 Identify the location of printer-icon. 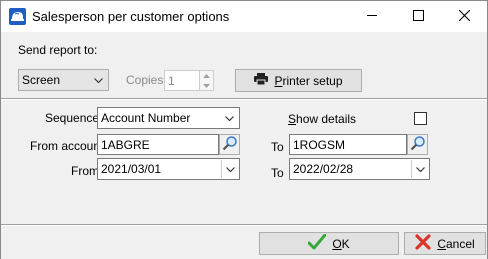
(261, 80).